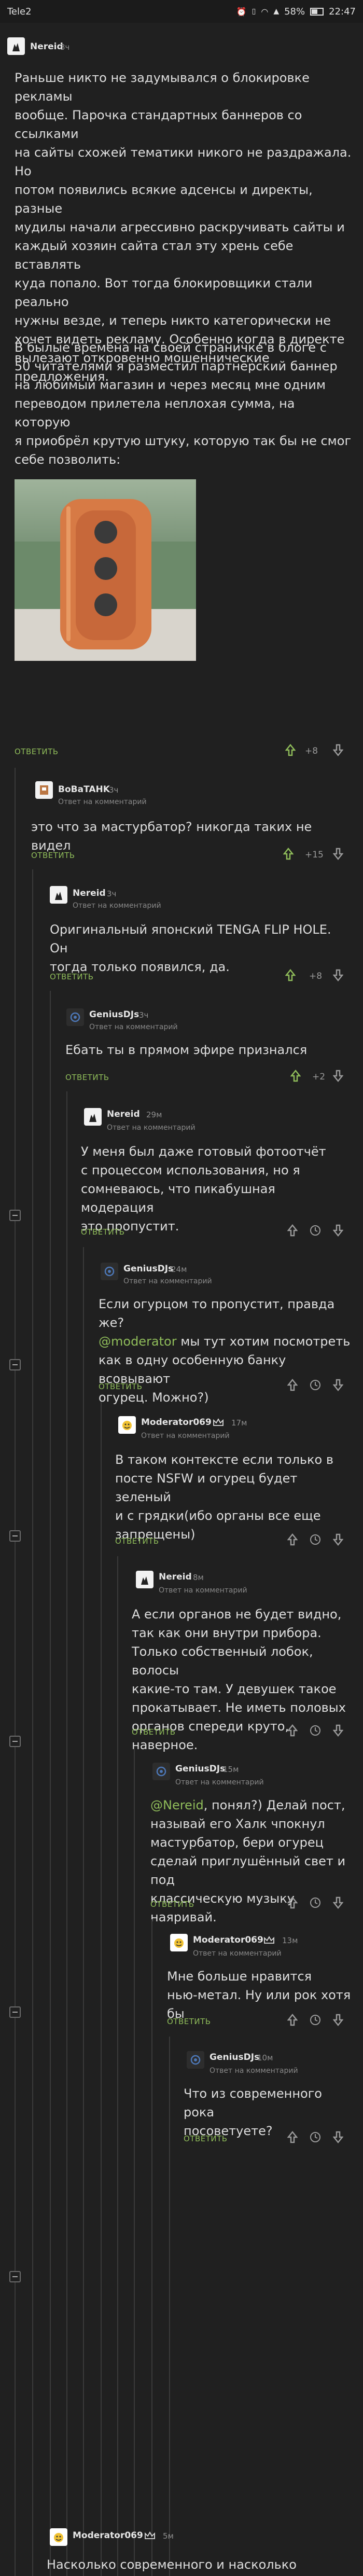 The width and height of the screenshot is (363, 2576). Describe the element at coordinates (138, 1341) in the screenshot. I see `user-mention-link: @moderator` at that location.